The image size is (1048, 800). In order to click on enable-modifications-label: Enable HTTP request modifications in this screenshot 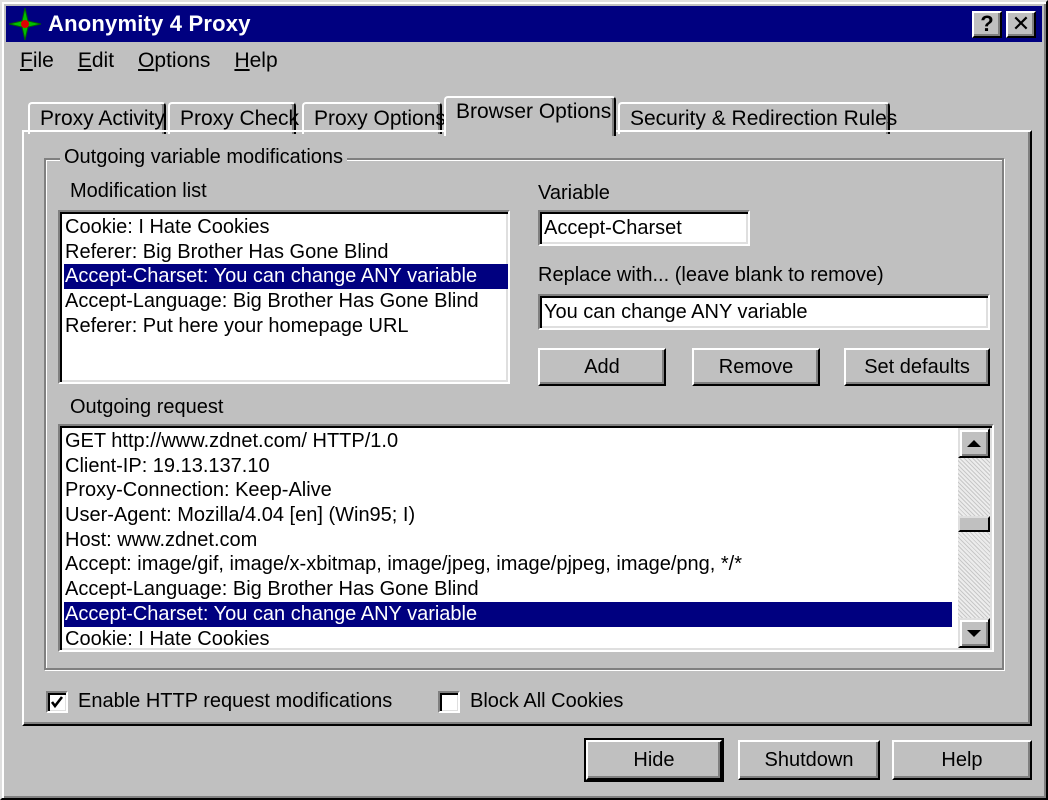, I will do `click(235, 701)`.